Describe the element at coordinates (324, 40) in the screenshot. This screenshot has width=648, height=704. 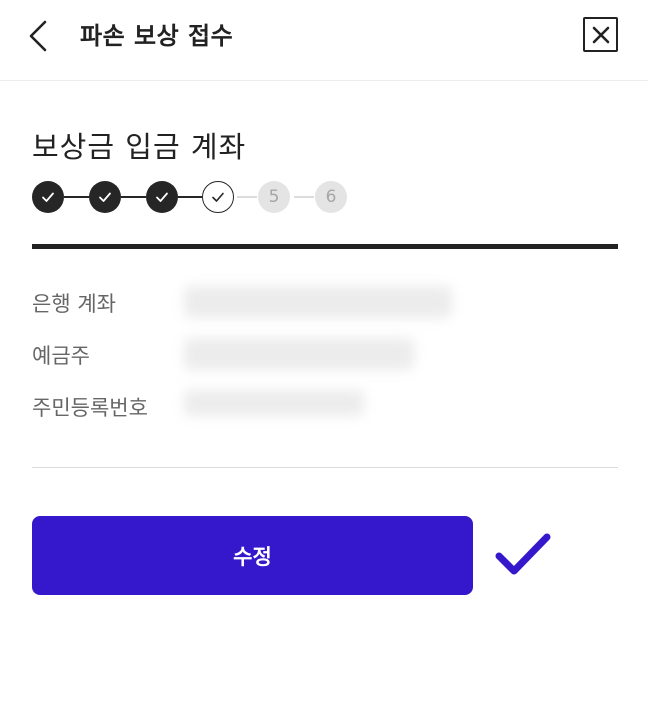
I see `app-header: 파손 보상 접수` at that location.